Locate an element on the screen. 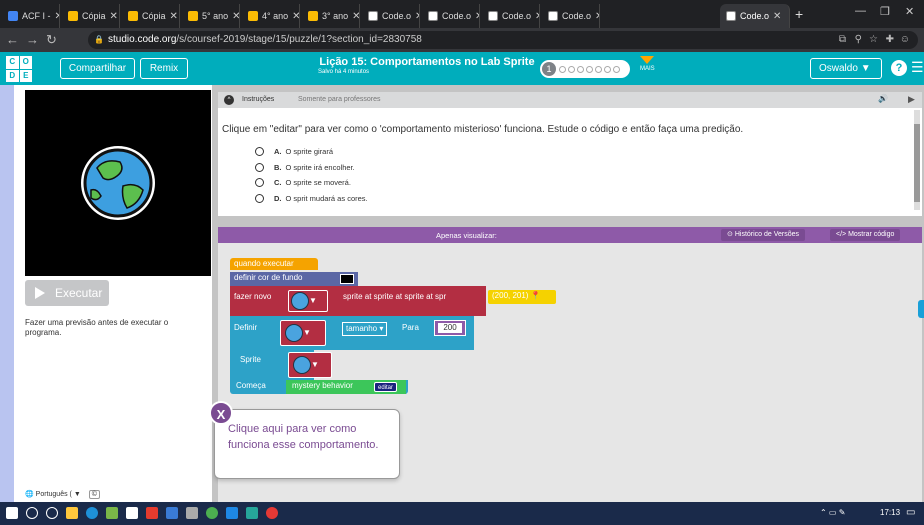 The width and height of the screenshot is (924, 525). system-tray-icons: ⌃ ▭ ✎ is located at coordinates (832, 512).